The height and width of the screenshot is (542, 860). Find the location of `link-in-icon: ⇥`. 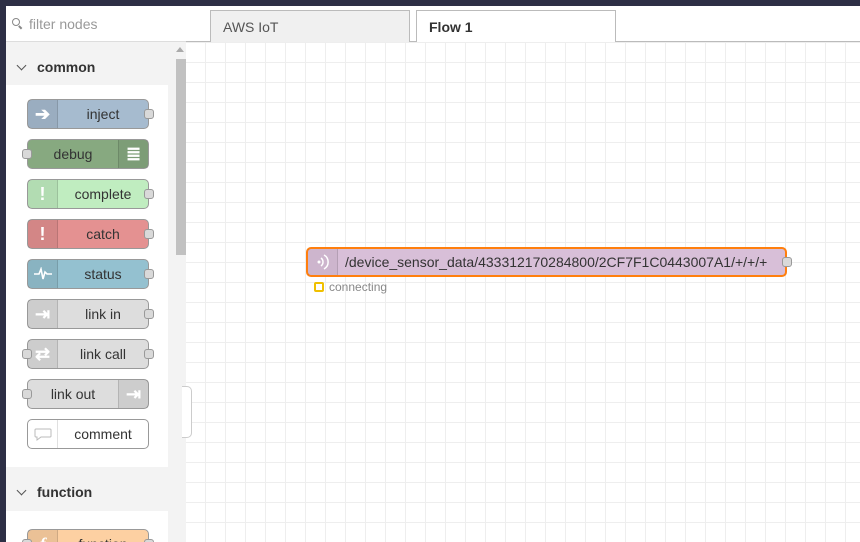

link-in-icon: ⇥ is located at coordinates (43, 314).